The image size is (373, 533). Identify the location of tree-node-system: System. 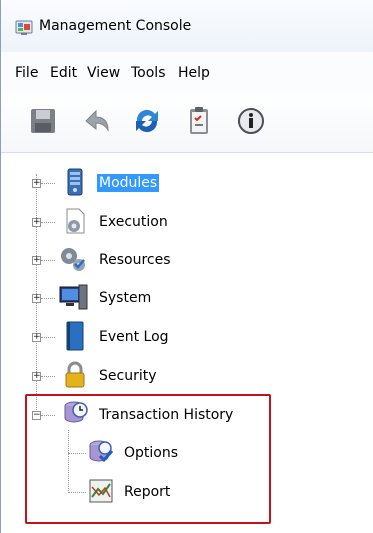
(125, 298).